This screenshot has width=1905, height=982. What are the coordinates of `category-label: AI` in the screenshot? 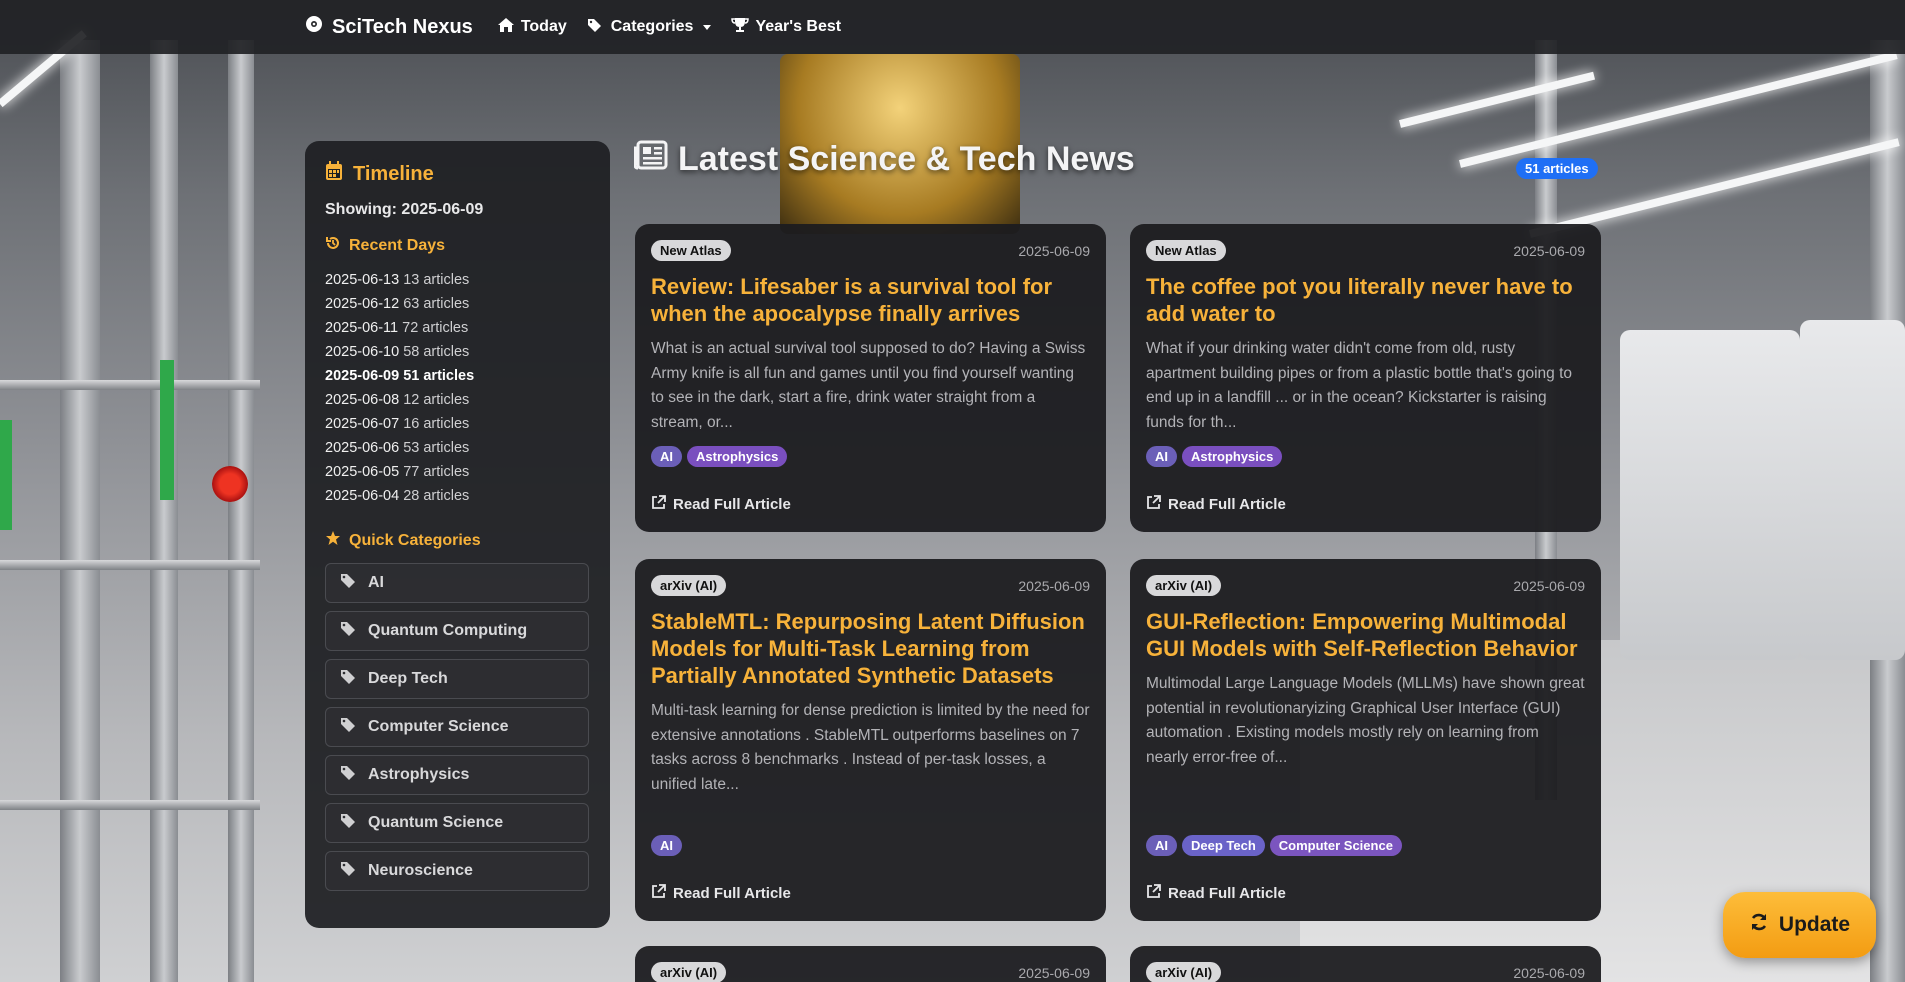 It's located at (376, 582).